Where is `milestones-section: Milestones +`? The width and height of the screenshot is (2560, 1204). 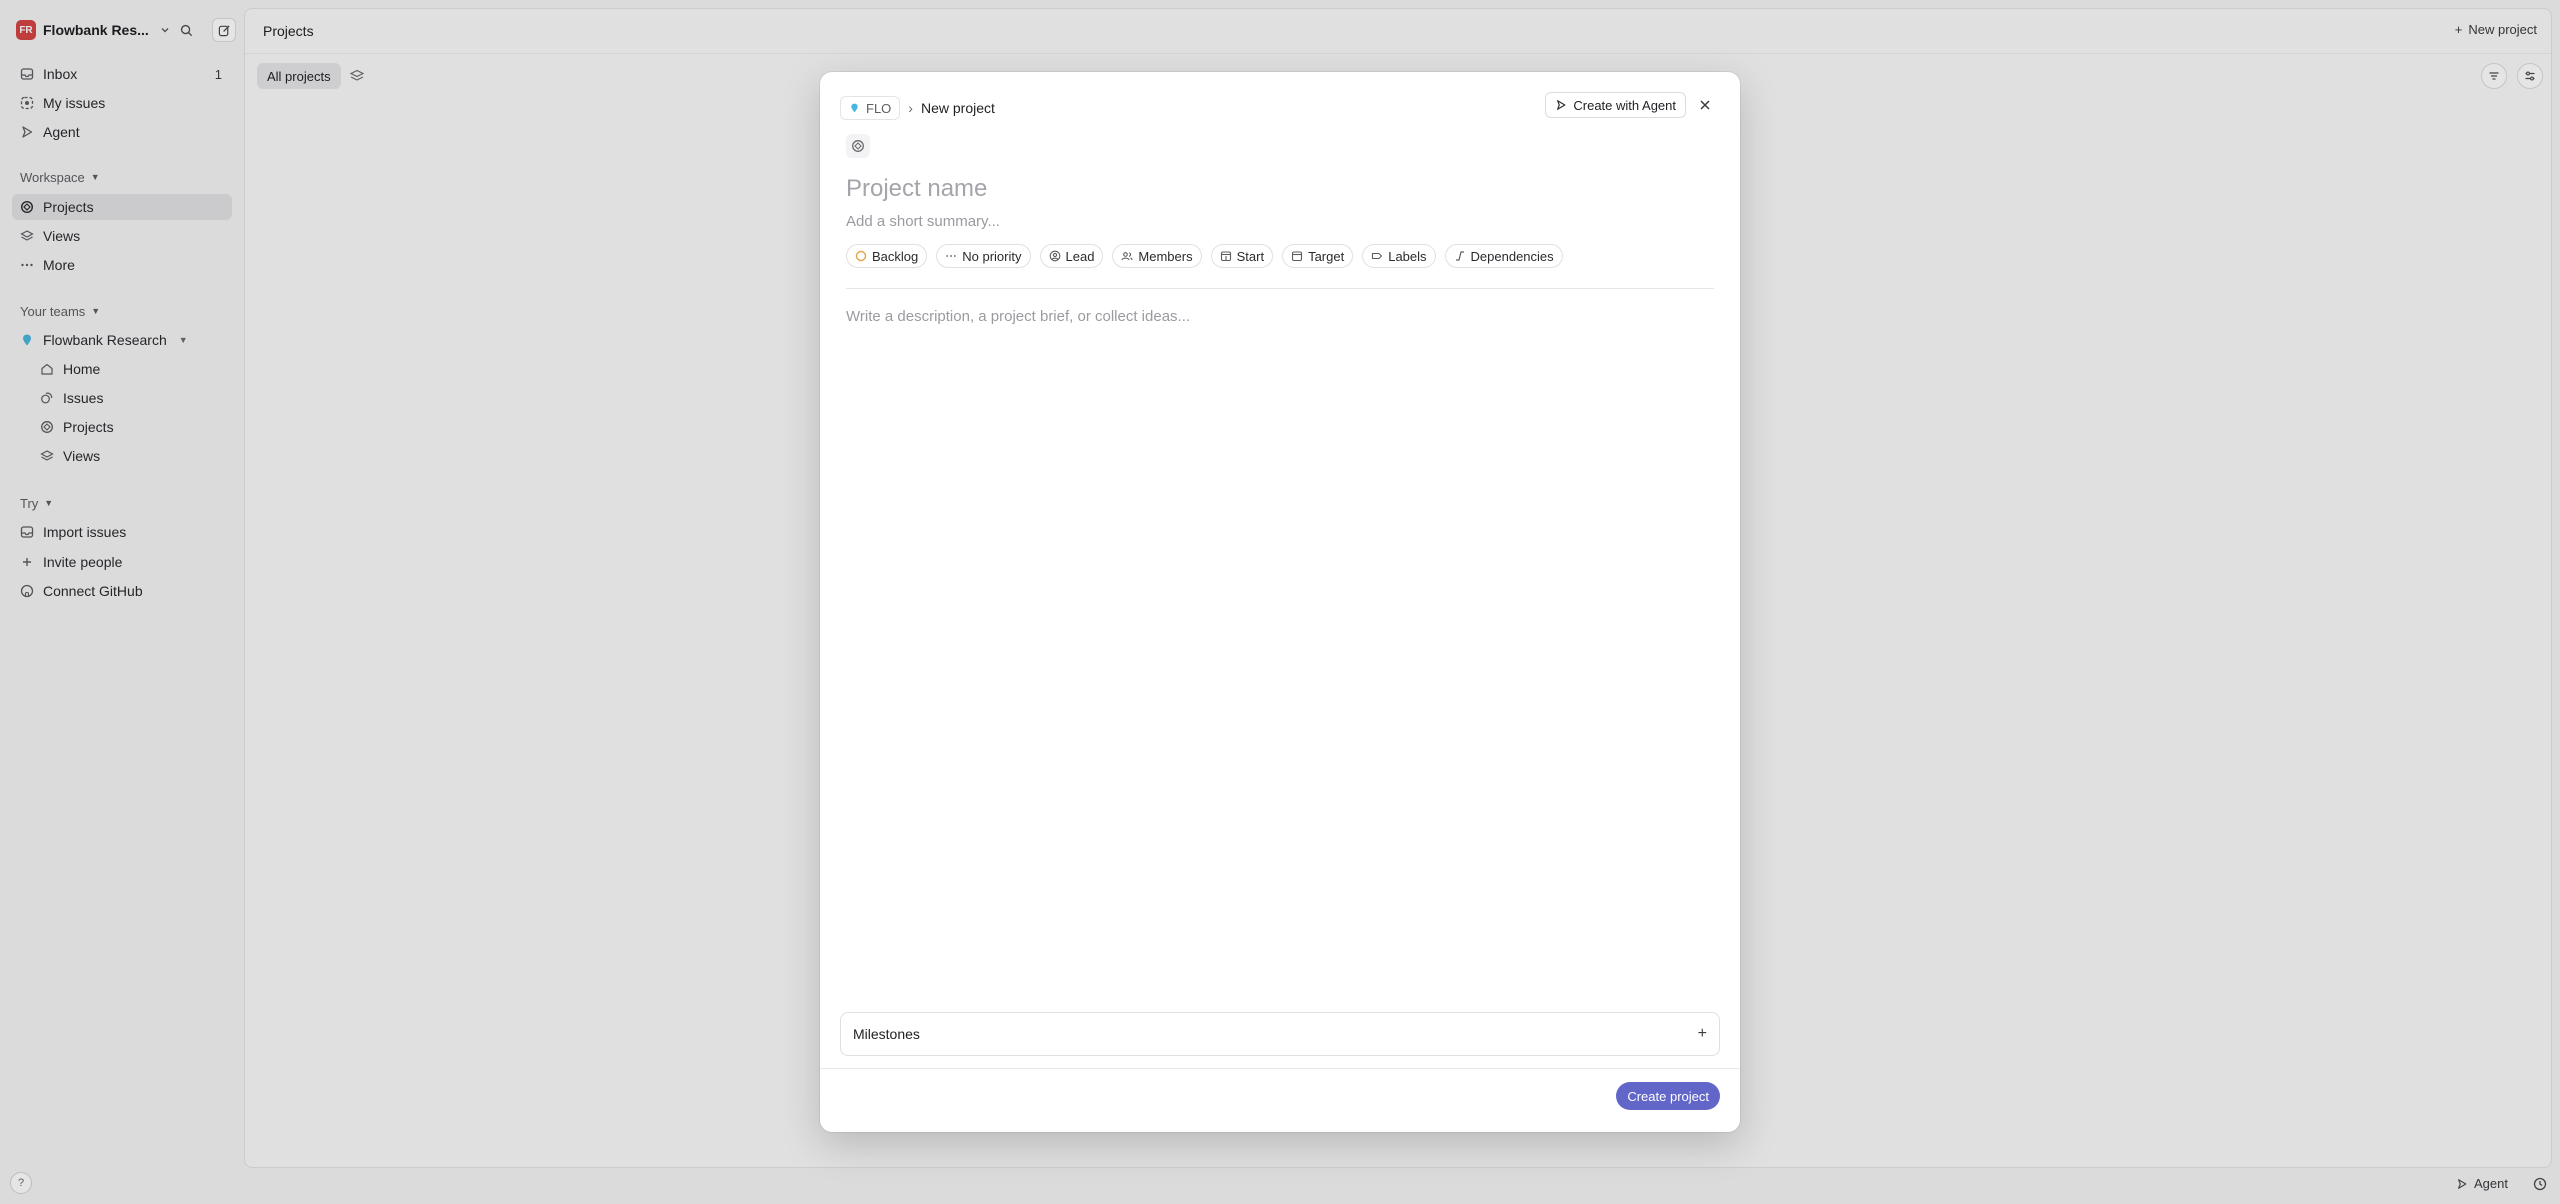 milestones-section: Milestones + is located at coordinates (1280, 1034).